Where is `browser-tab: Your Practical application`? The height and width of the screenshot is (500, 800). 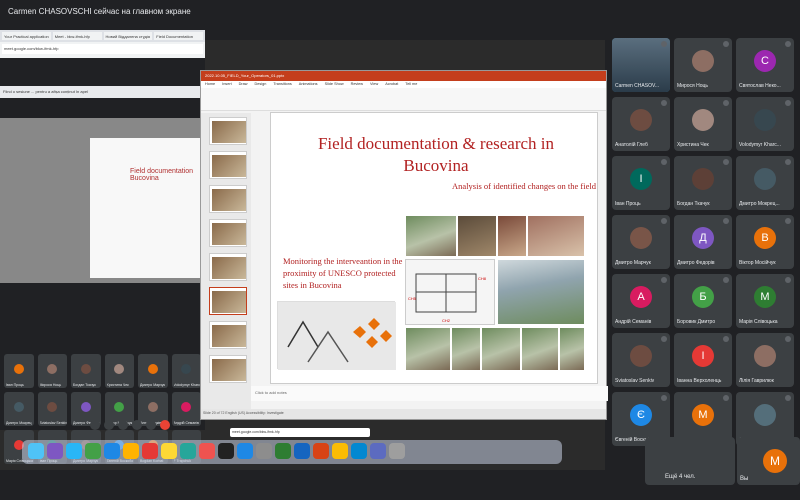
browser-tab: Your Practical application is located at coordinates (26, 36).